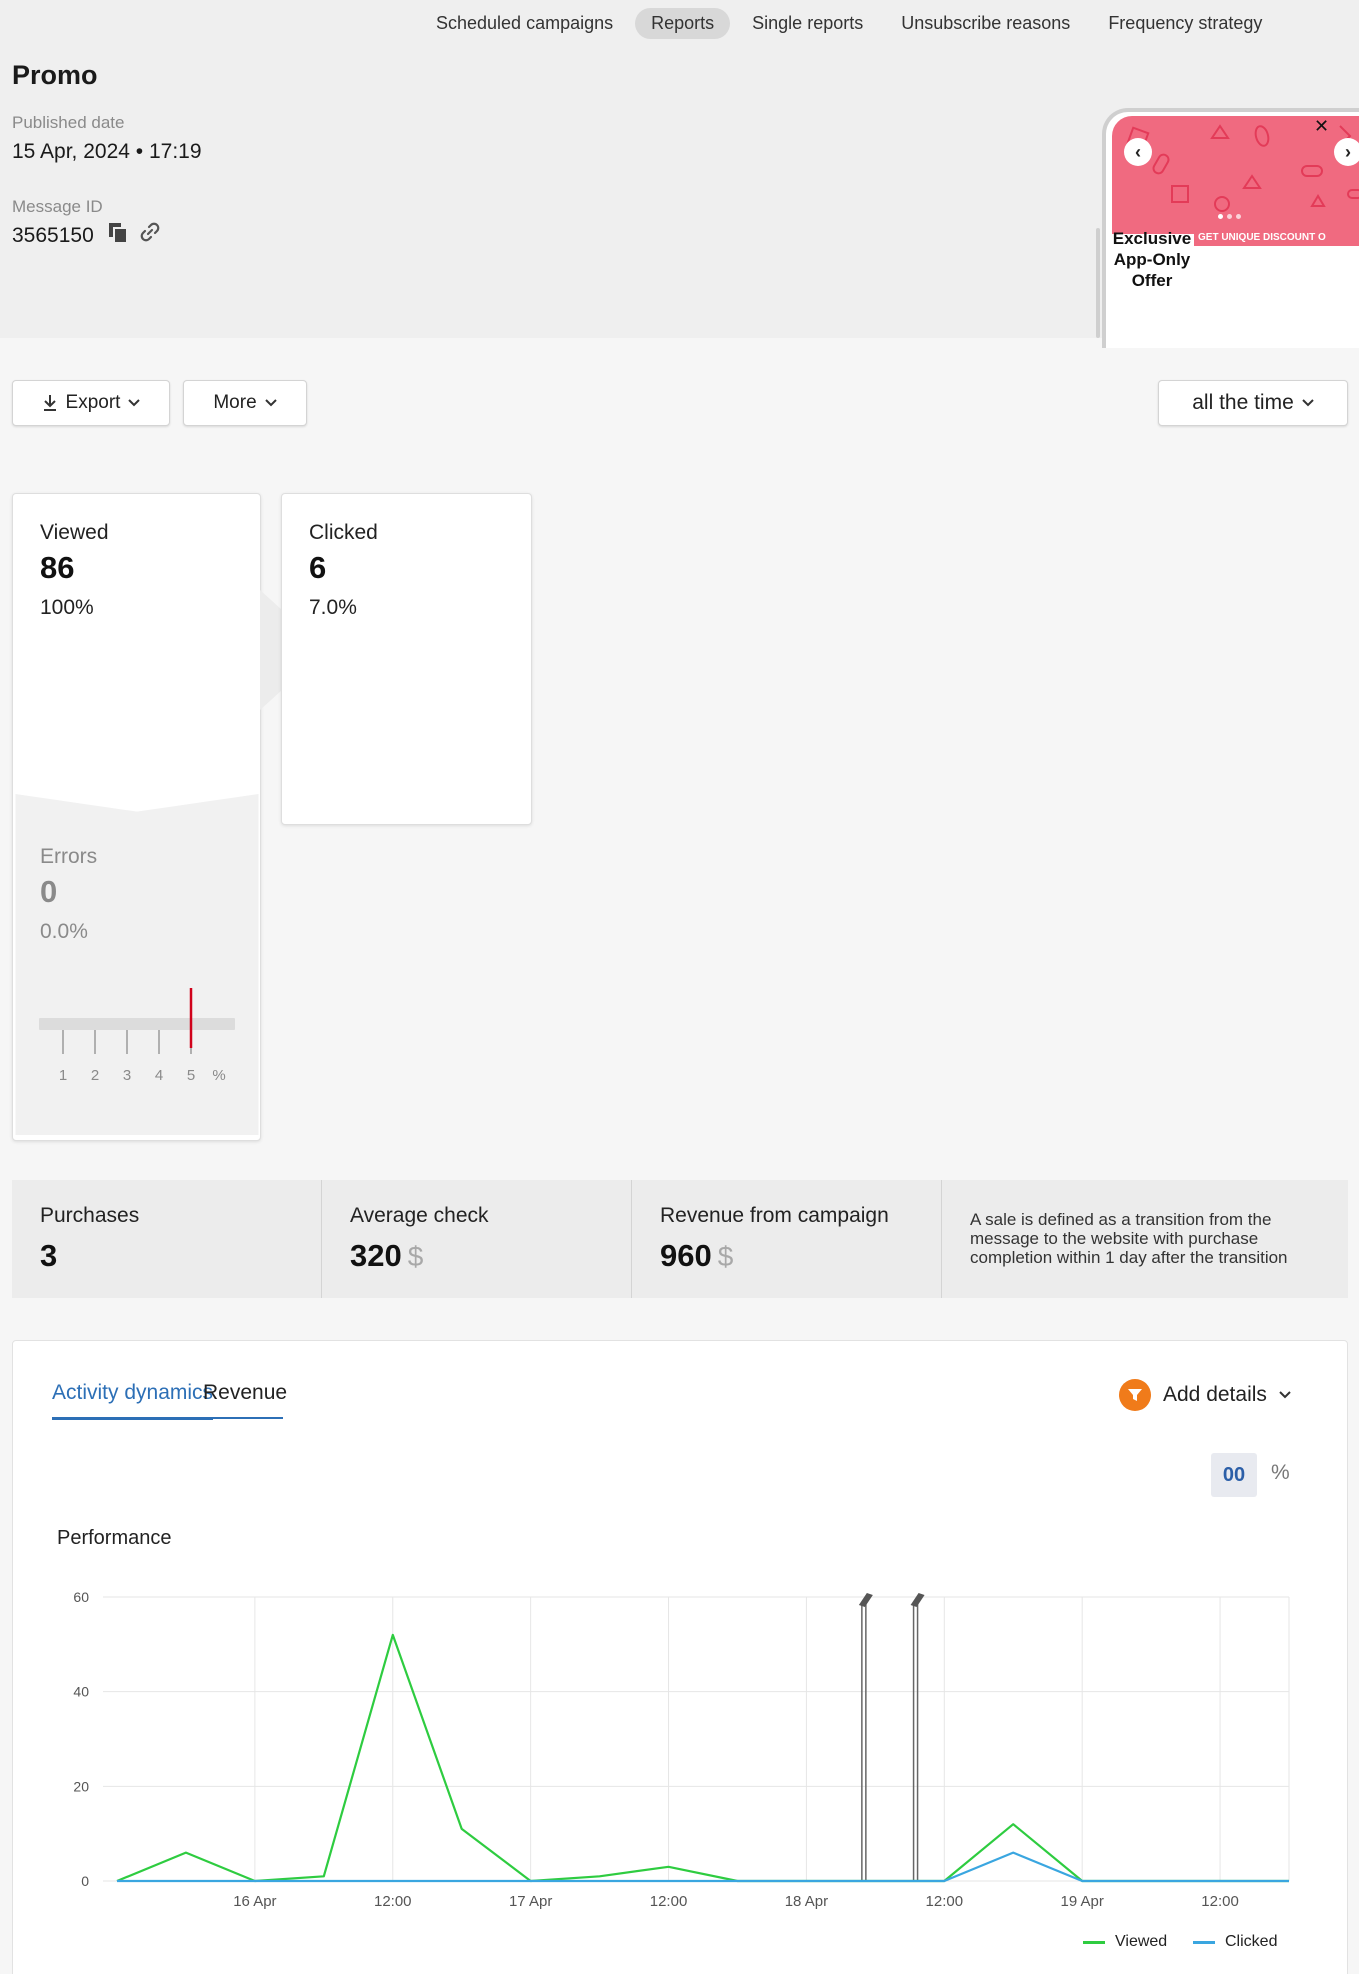  Describe the element at coordinates (806, 1901) in the screenshot. I see `x-tick-label: 18 Apr` at that location.